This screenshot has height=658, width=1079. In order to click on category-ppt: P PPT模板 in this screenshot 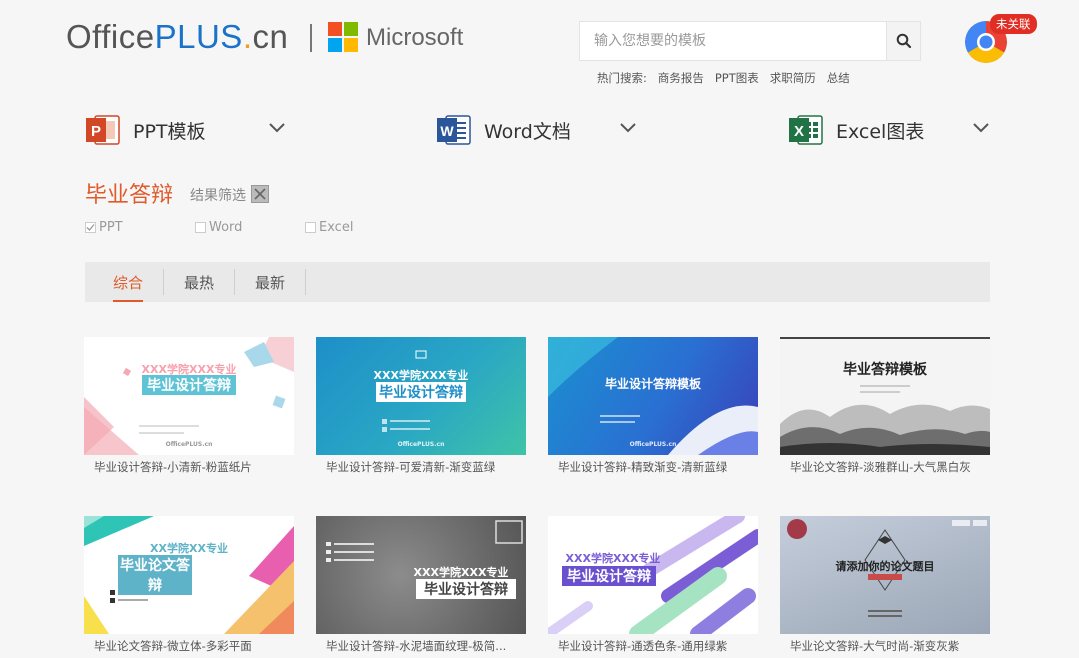, I will do `click(187, 130)`.